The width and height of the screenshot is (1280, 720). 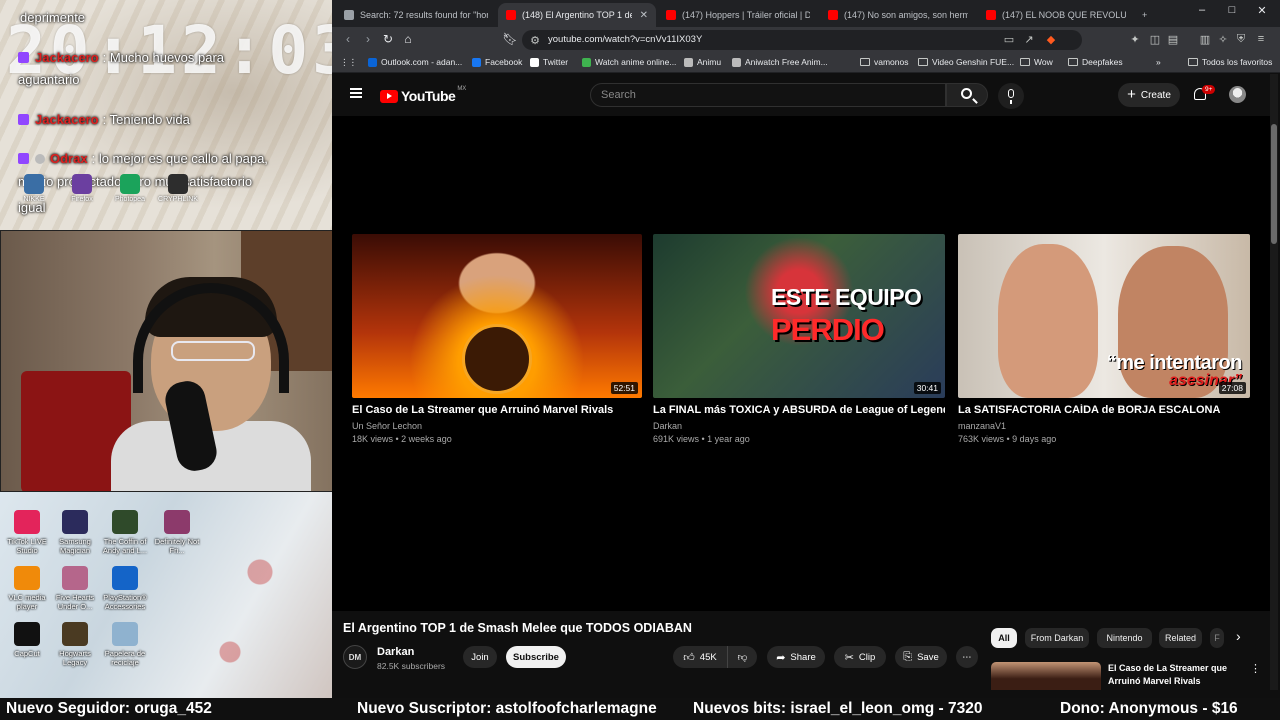 I want to click on end-card-title: La SATISFACTORIA CAÍDA de BORJA ESCALONA, so click(x=1104, y=410).